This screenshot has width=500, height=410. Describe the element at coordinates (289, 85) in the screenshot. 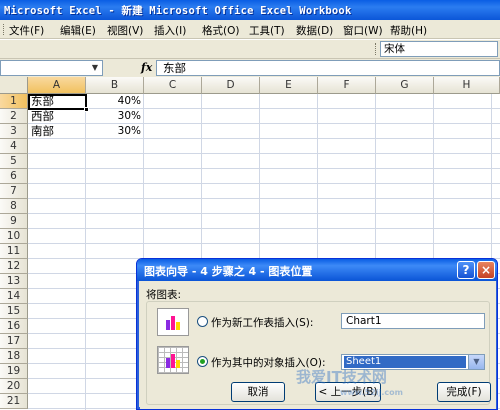

I see `column-header-e: E` at that location.